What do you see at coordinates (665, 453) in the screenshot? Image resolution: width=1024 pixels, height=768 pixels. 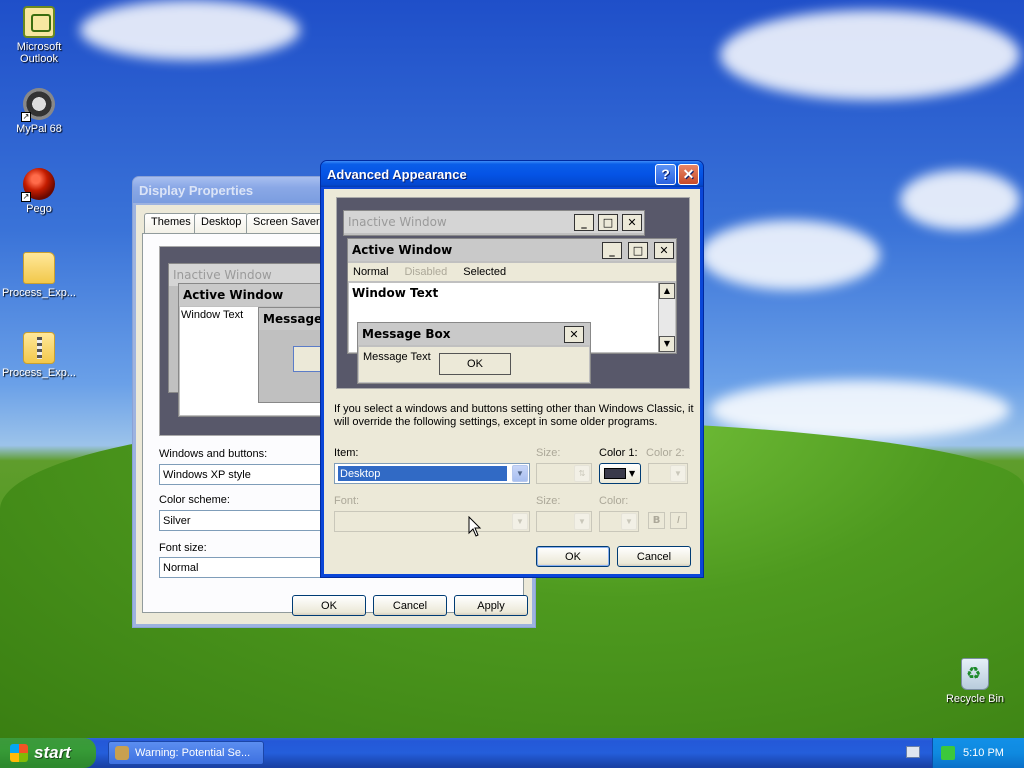 I see `color2-label: Color 2:` at bounding box center [665, 453].